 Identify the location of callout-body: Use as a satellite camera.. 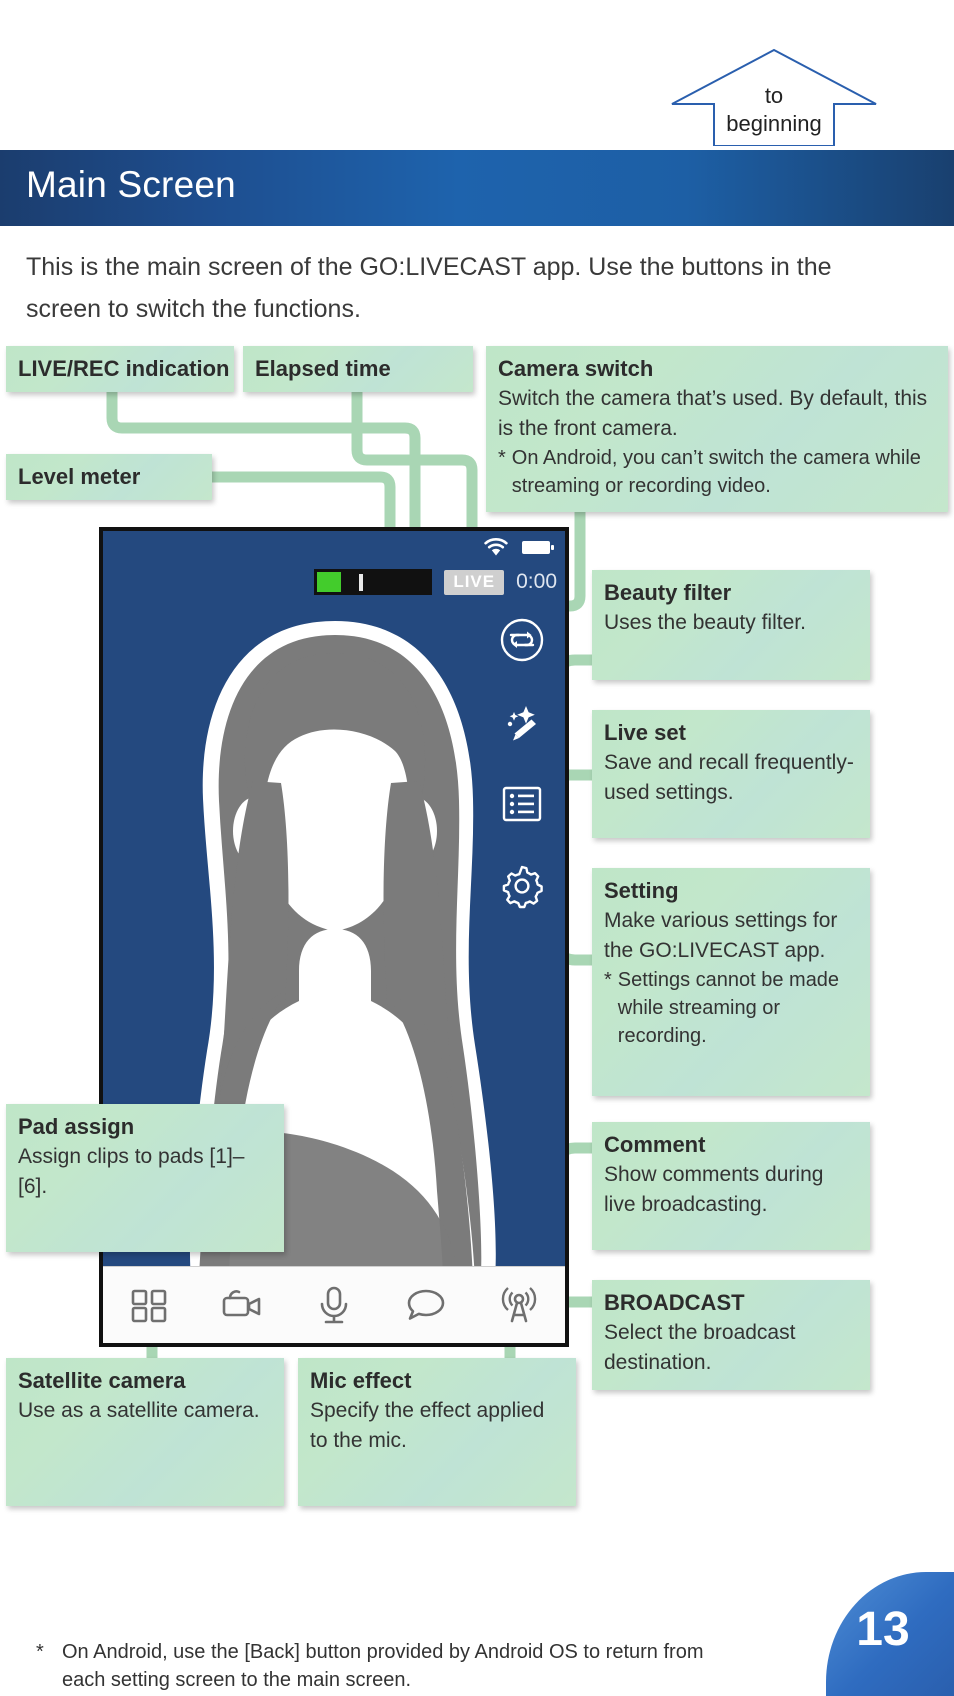
(139, 1410).